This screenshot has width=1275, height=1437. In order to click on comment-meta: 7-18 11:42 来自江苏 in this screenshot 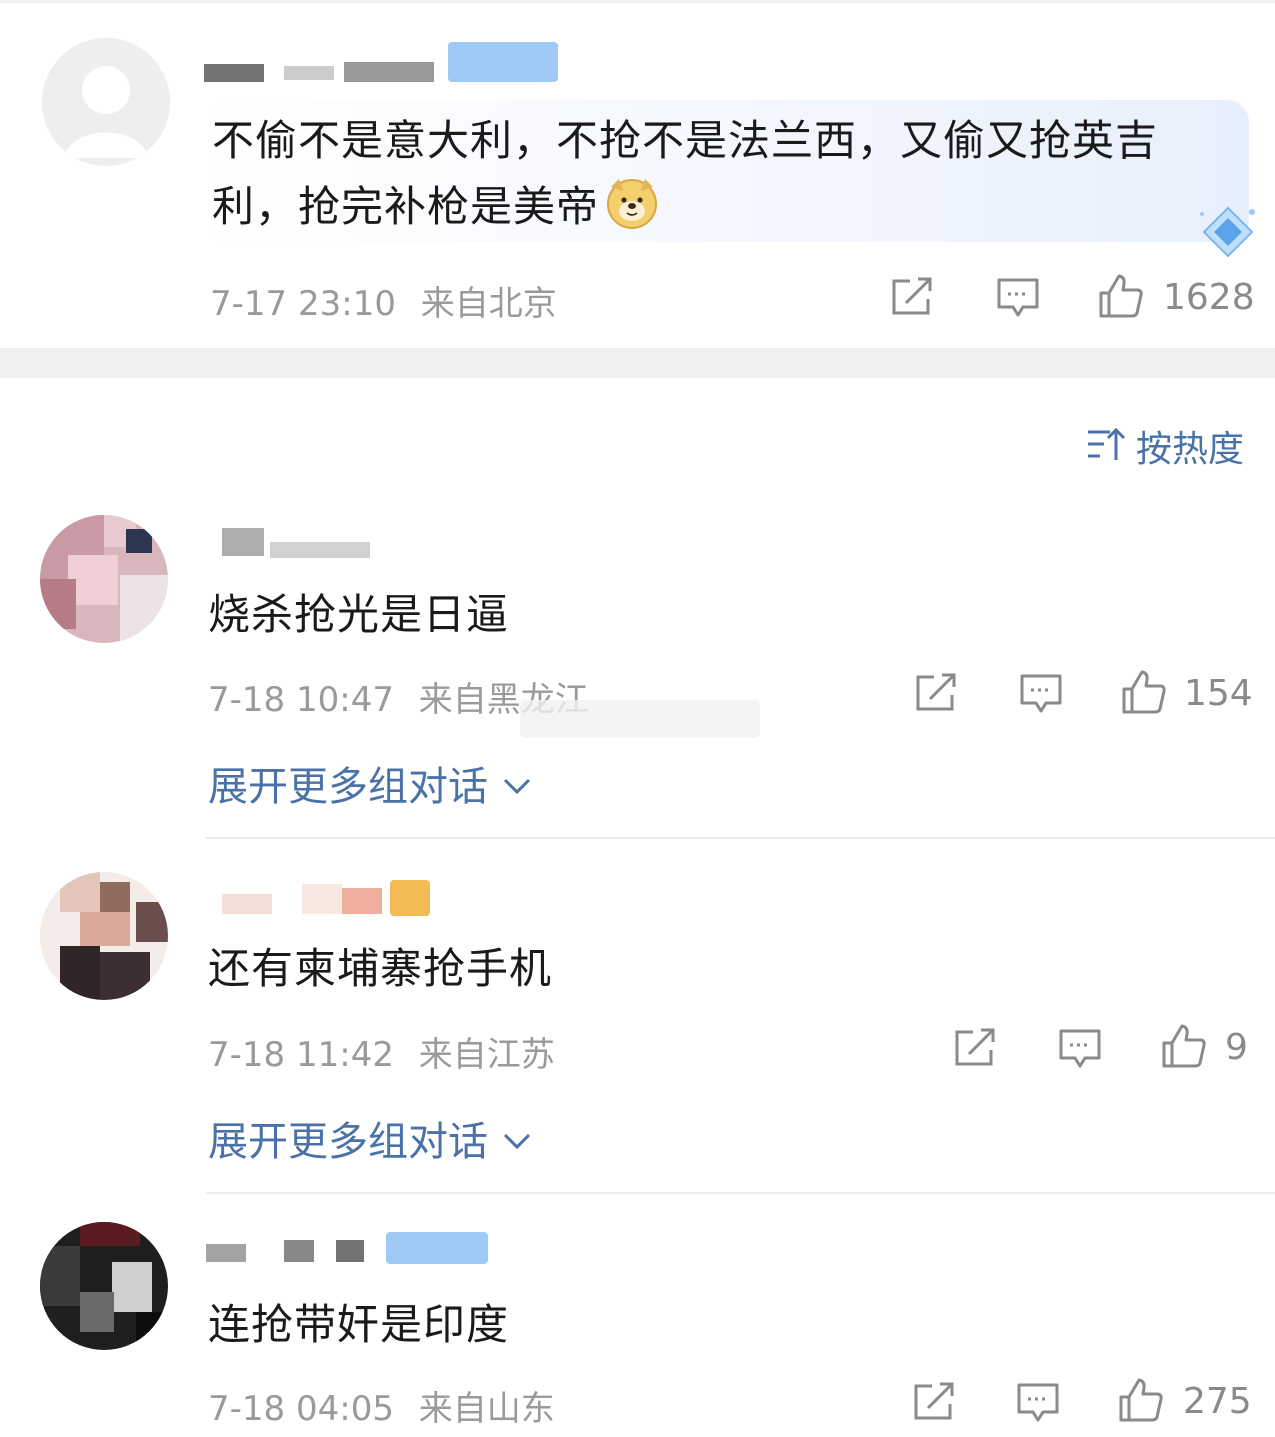, I will do `click(381, 1051)`.